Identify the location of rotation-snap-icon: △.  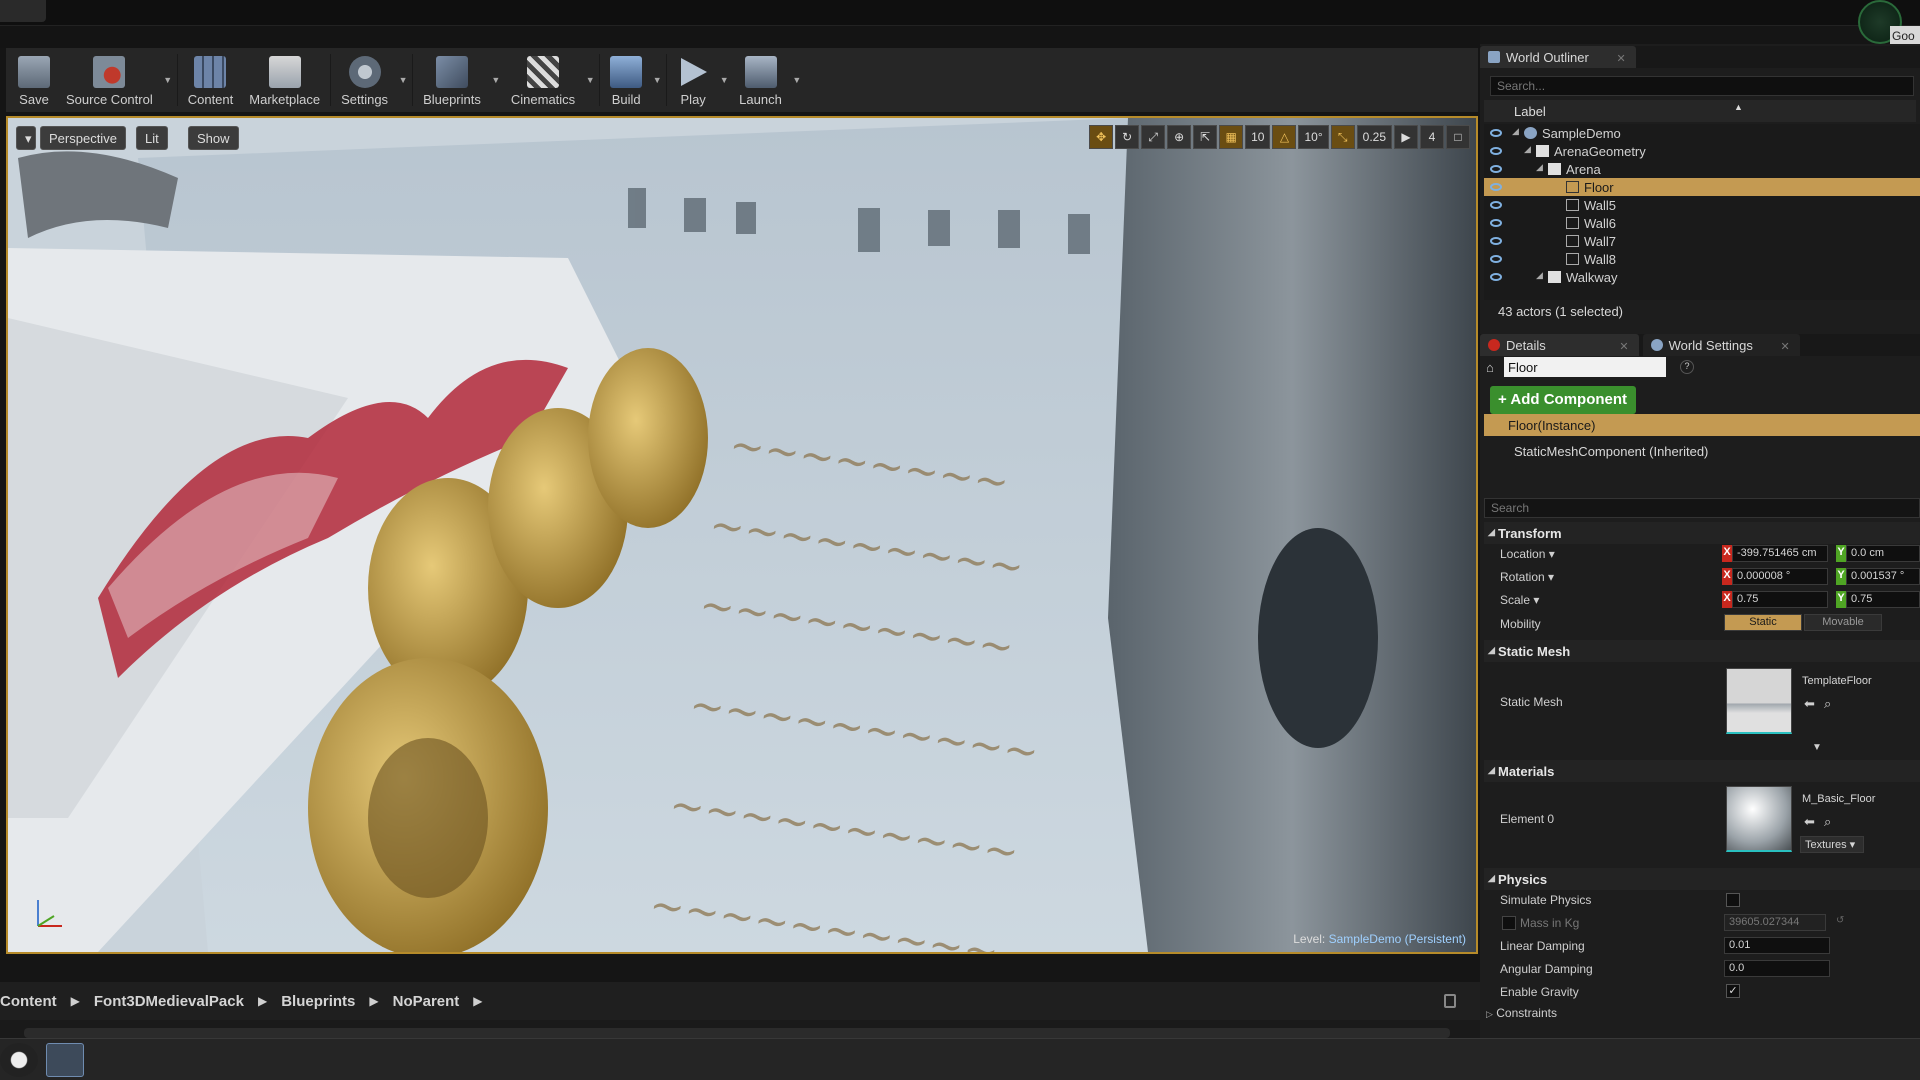
(1284, 137).